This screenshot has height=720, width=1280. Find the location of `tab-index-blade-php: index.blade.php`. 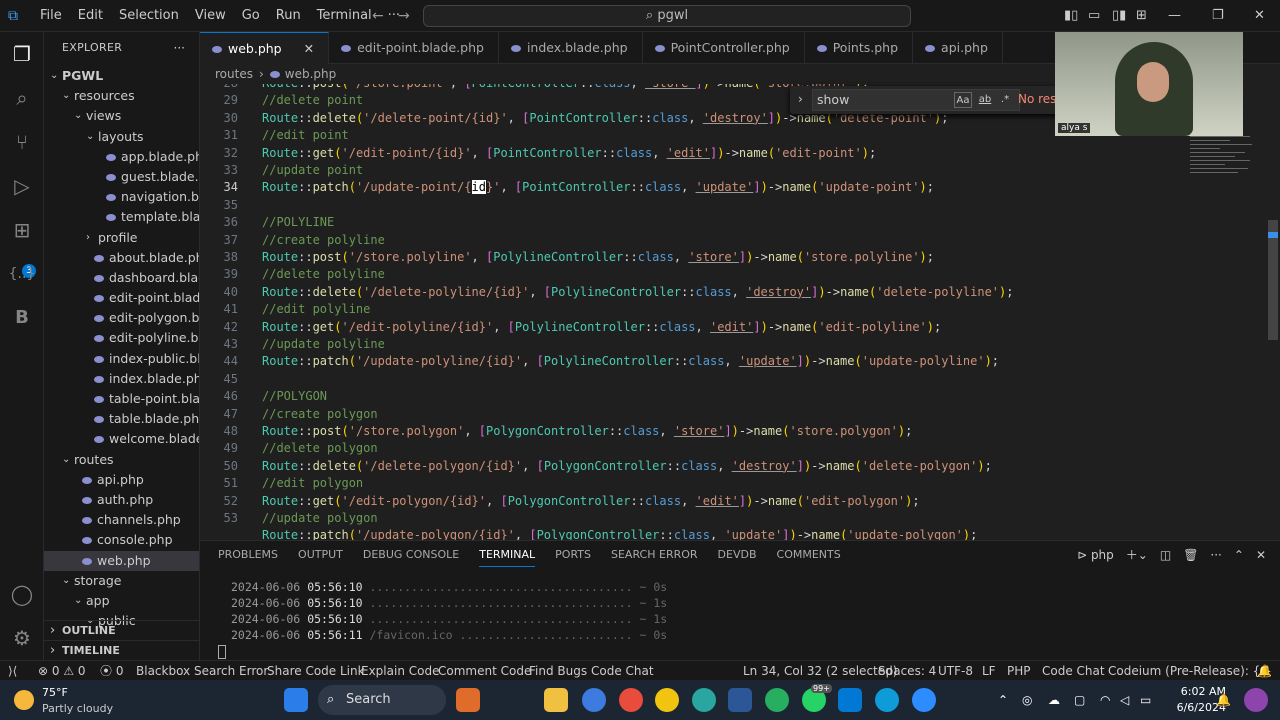

tab-index-blade-php: index.blade.php is located at coordinates (571, 48).